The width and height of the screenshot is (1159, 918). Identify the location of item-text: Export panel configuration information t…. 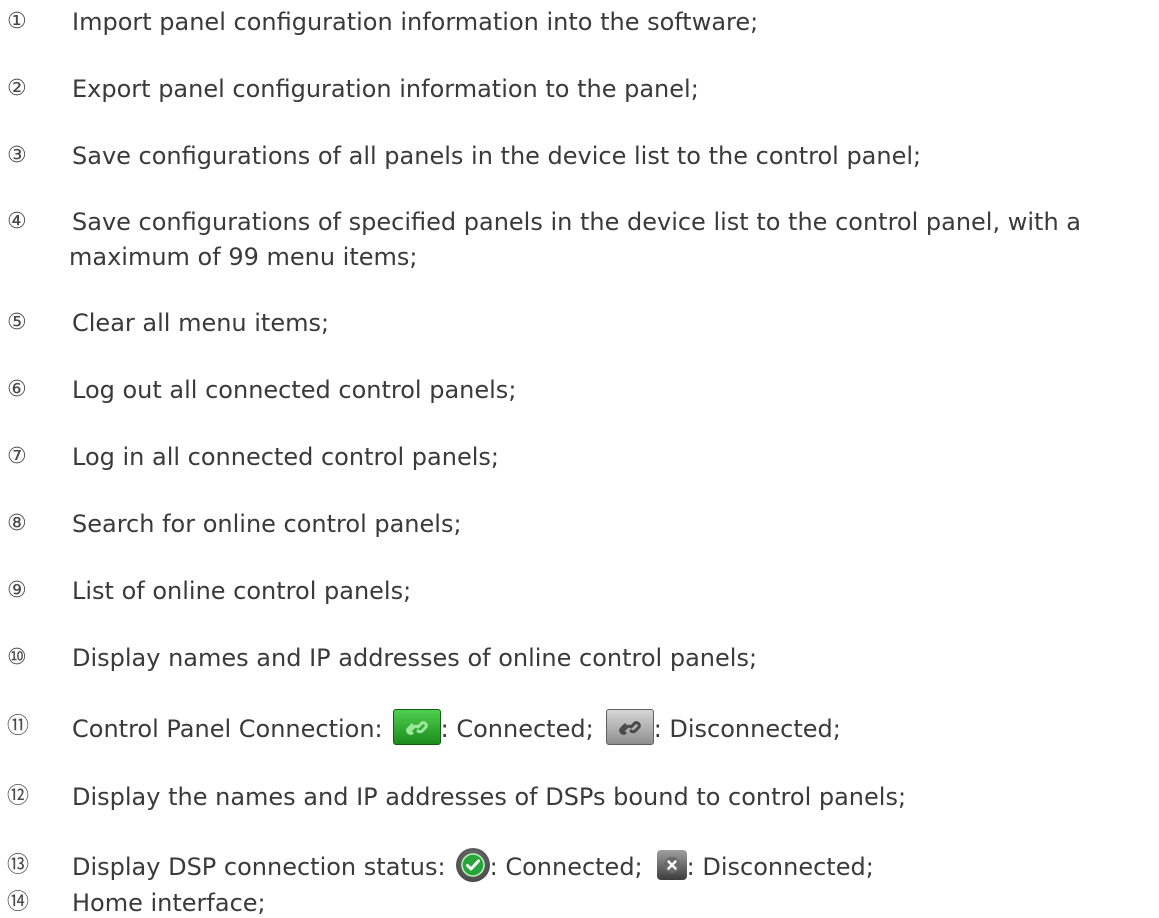
(385, 89).